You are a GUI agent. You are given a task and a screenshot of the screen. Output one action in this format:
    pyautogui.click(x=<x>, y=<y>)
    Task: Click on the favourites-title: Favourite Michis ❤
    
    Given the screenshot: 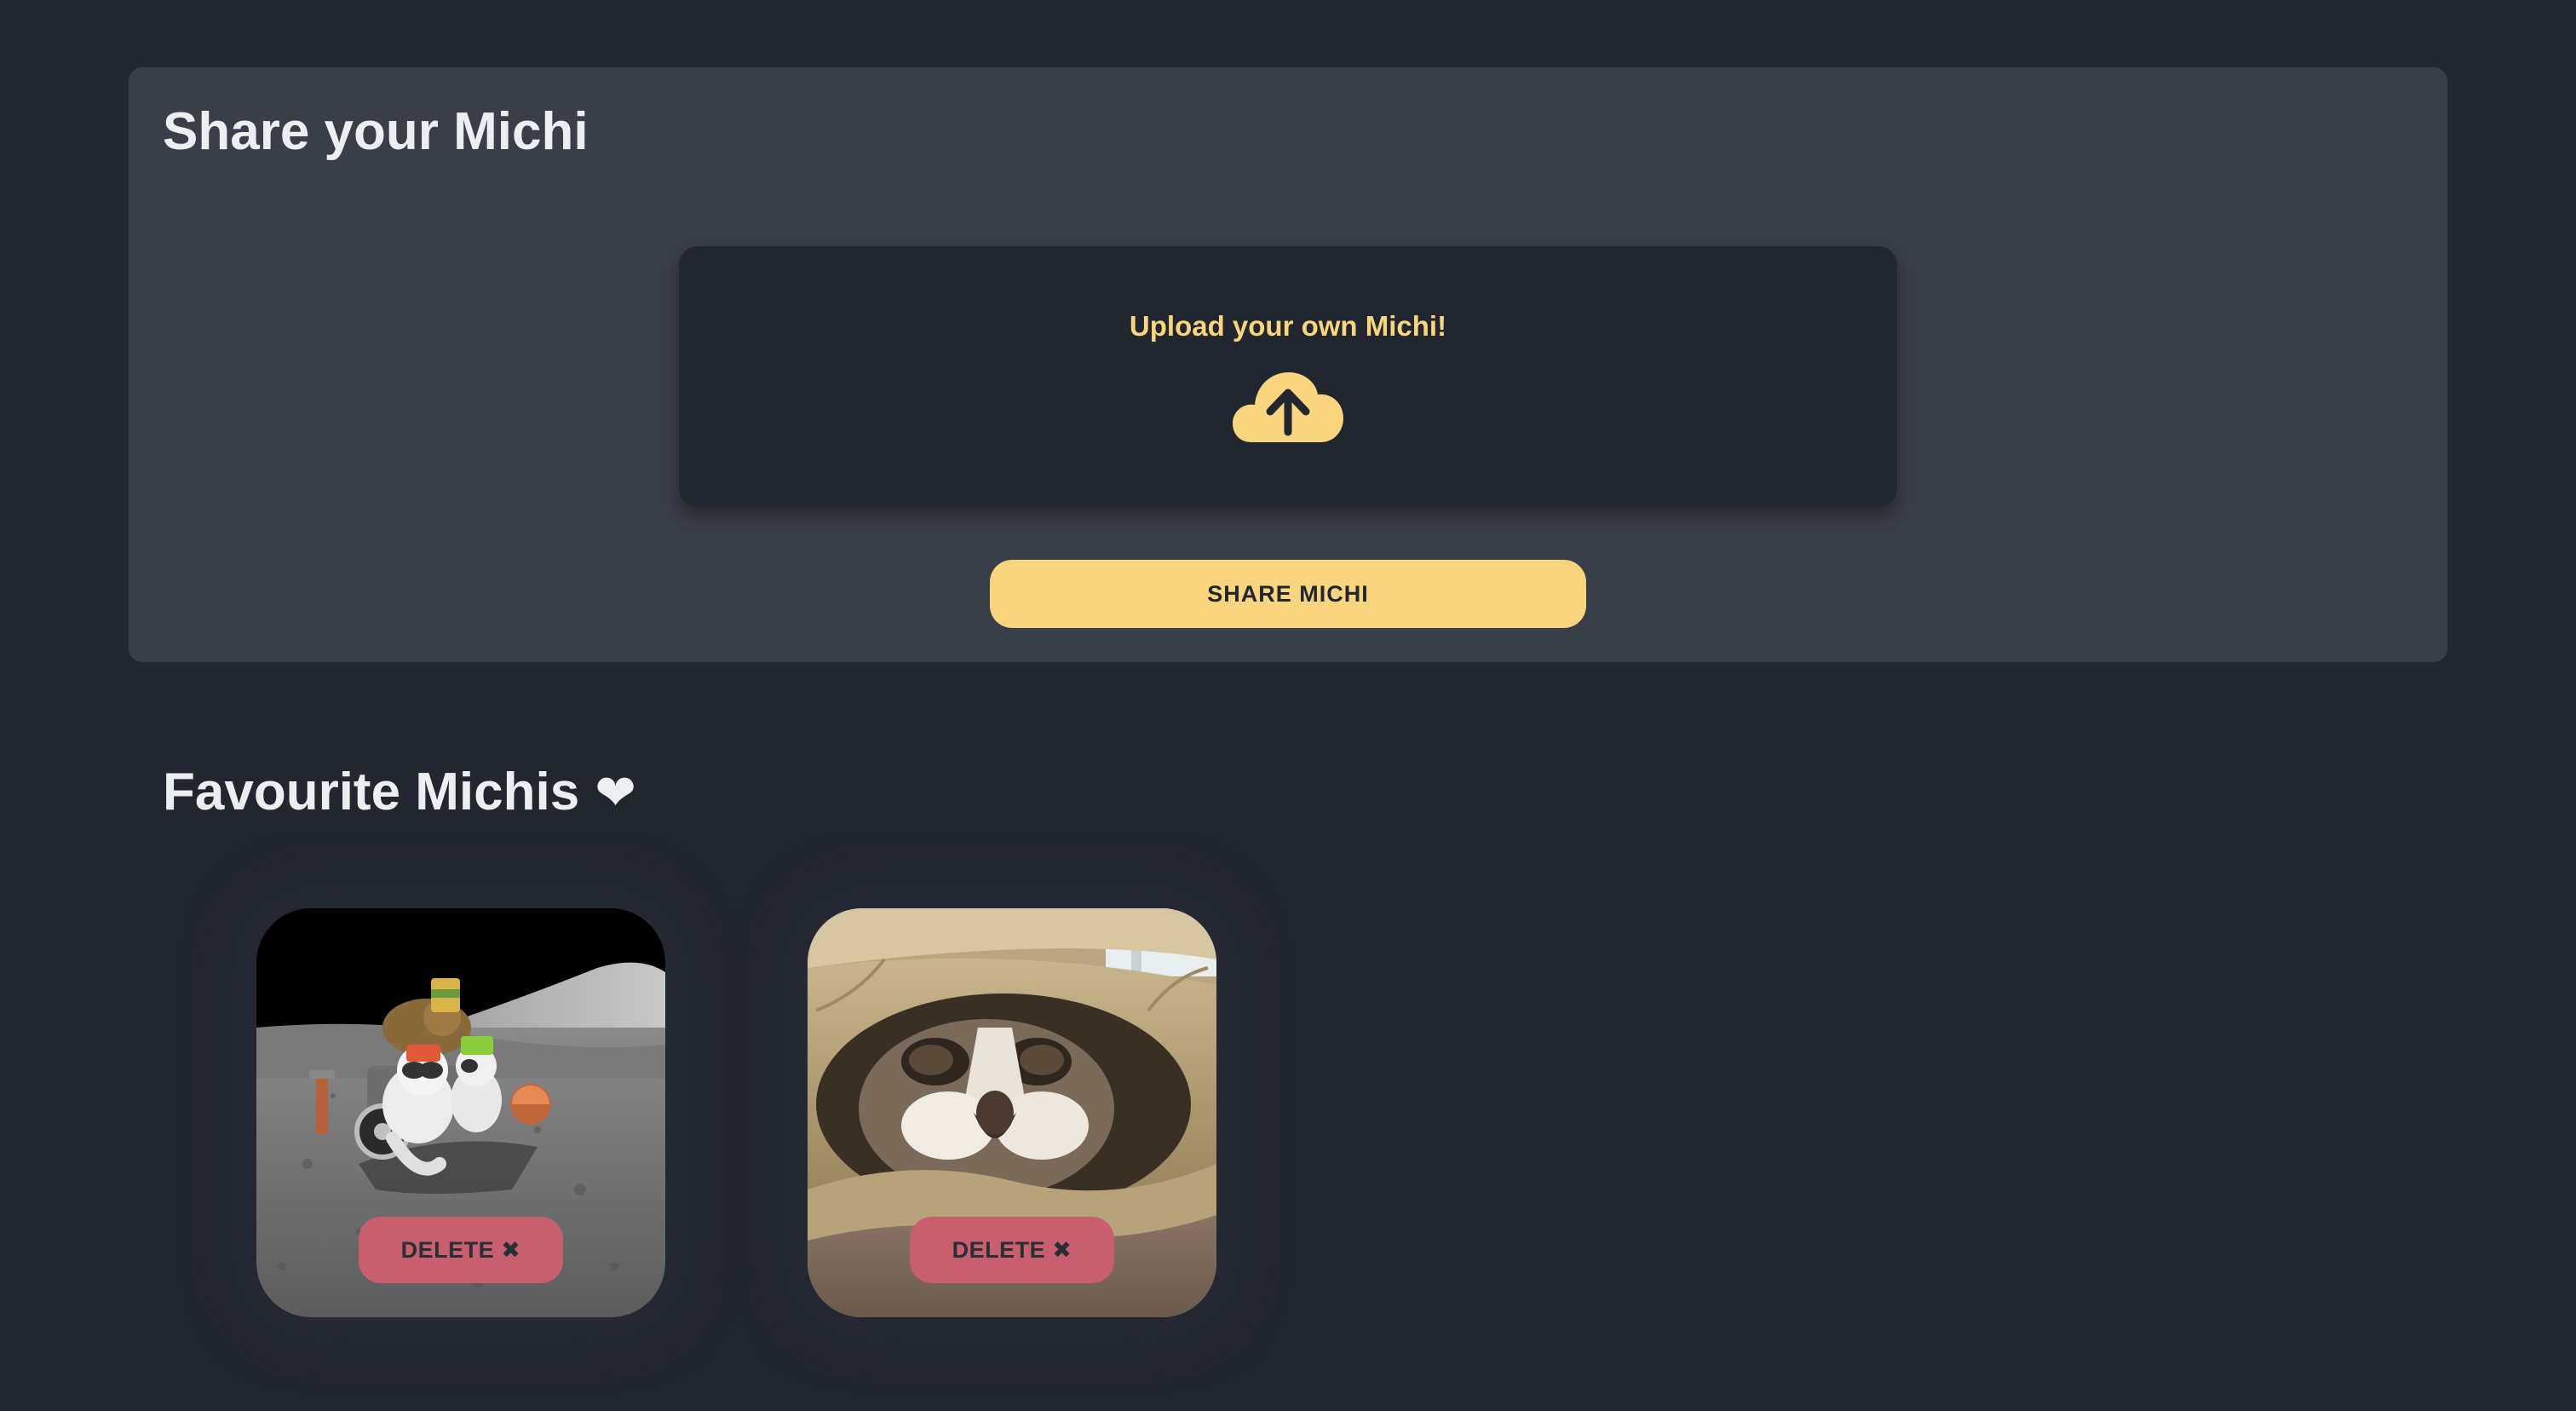 What is the action you would take?
    pyautogui.click(x=400, y=792)
    